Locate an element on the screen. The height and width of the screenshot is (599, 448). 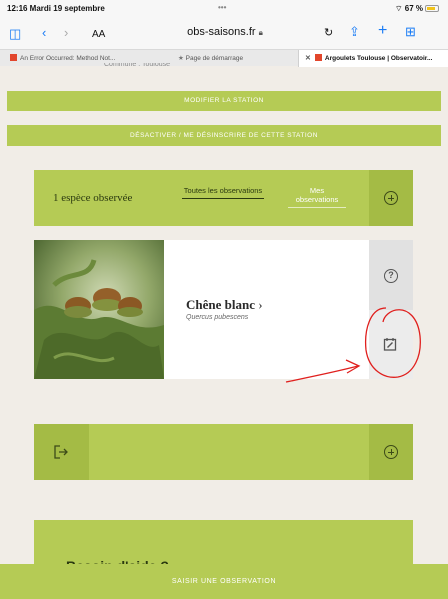
help-heading: Besoin d'aide ? is located at coordinates (117, 560).